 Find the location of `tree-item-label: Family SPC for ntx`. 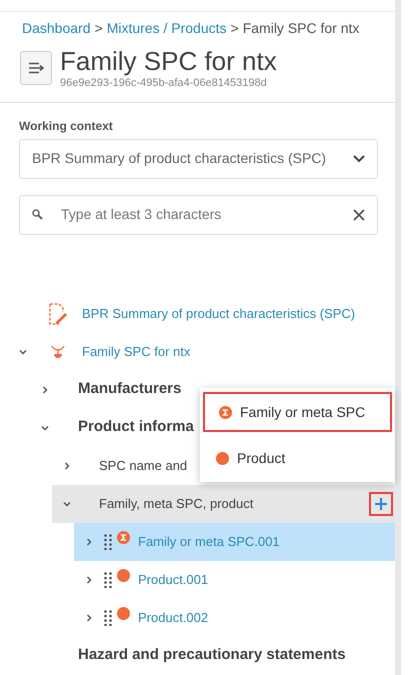

tree-item-label: Family SPC for ntx is located at coordinates (136, 352).